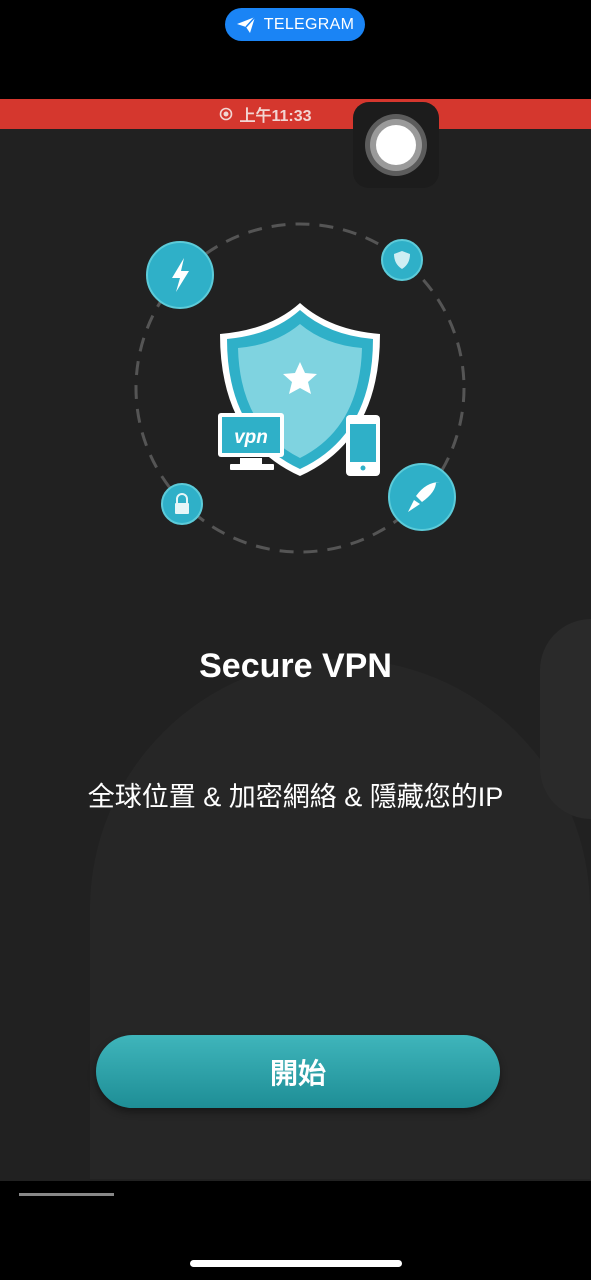  What do you see at coordinates (246, 24) in the screenshot?
I see `telegram-icon` at bounding box center [246, 24].